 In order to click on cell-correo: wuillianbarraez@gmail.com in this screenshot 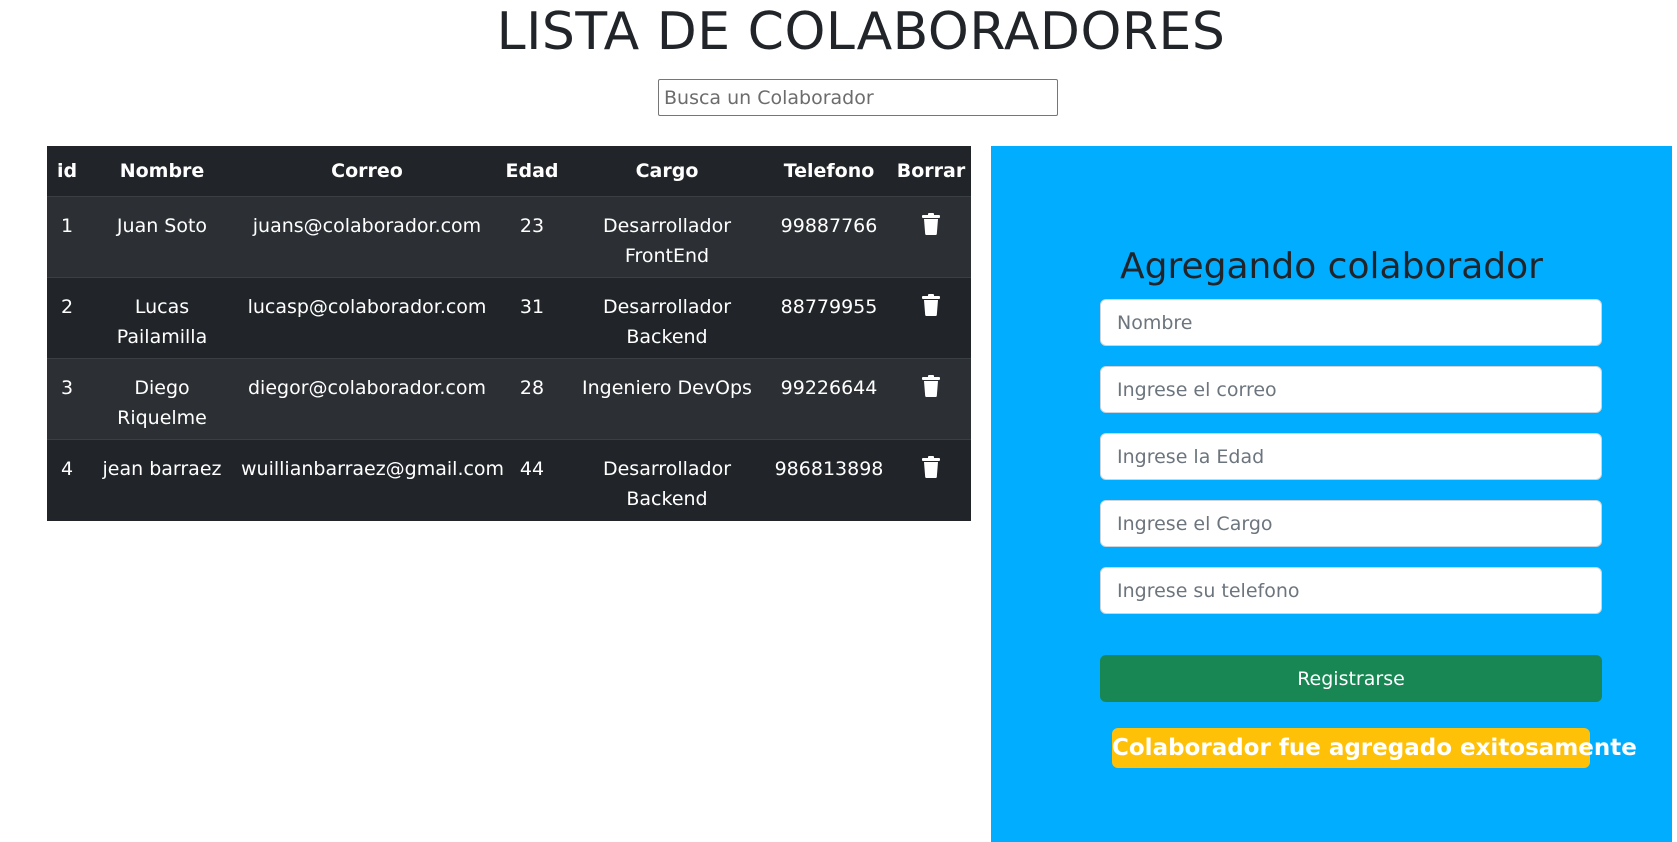, I will do `click(370, 480)`.